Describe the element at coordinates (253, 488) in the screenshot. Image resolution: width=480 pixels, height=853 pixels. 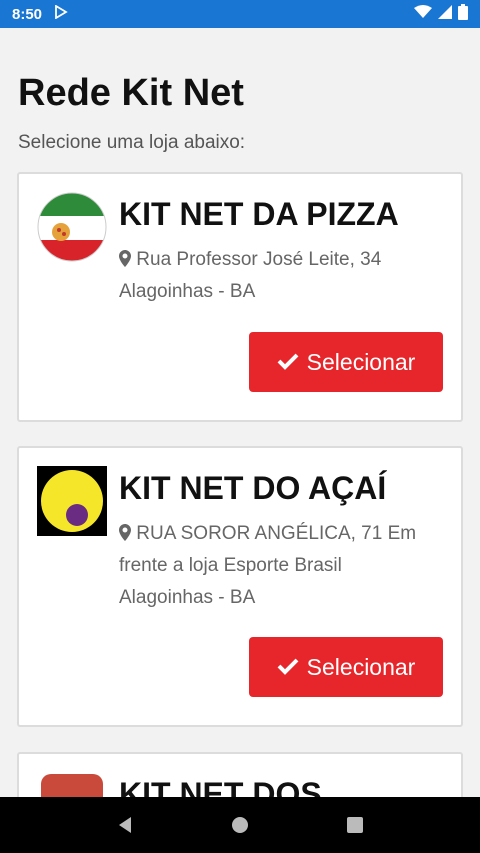
I see `store-name: KIT NET DO AÇAÍ` at that location.